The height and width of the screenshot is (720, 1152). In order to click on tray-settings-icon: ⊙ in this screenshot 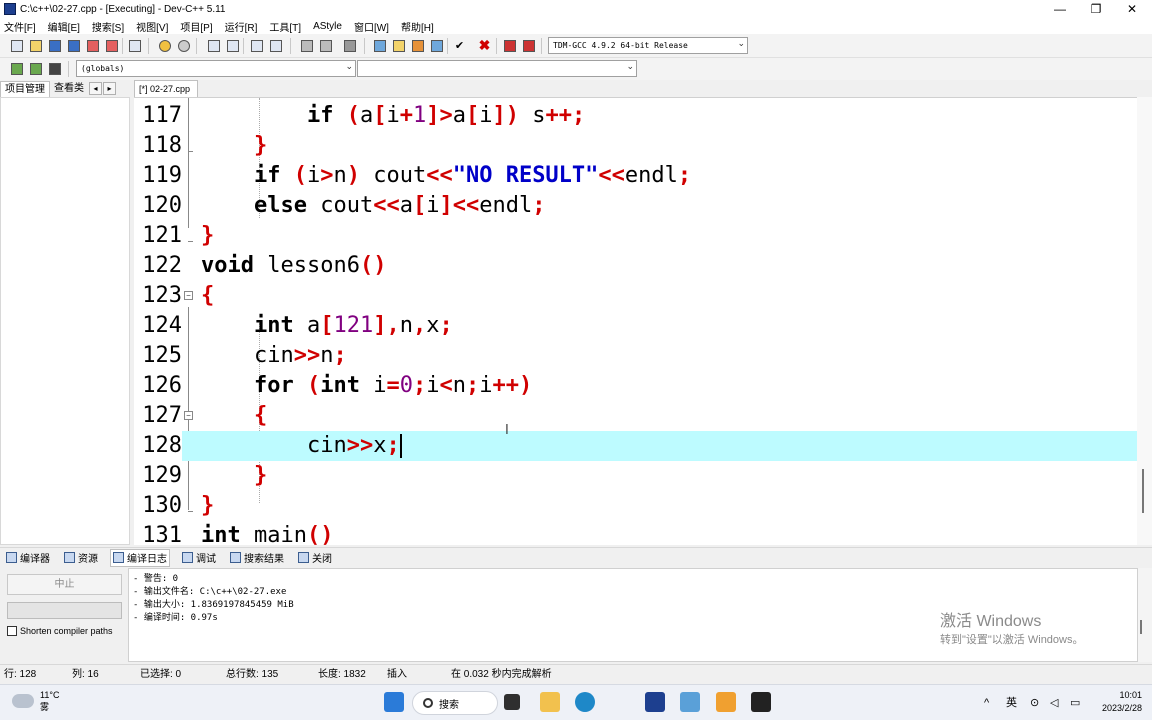, I will do `click(1034, 702)`.